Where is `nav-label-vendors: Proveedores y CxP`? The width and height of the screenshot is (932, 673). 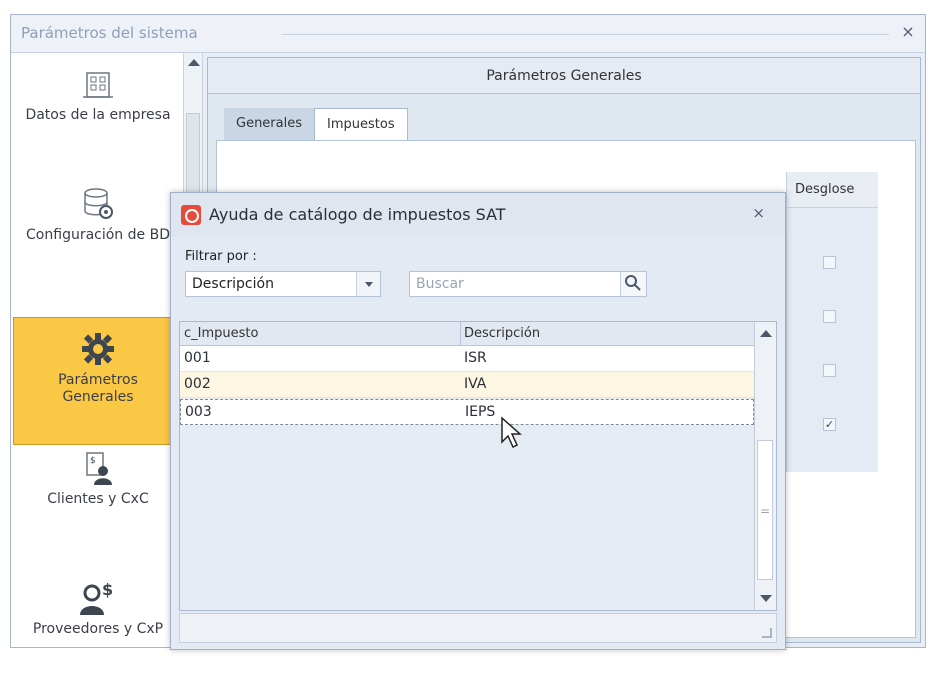
nav-label-vendors: Proveedores y CxP is located at coordinates (98, 629).